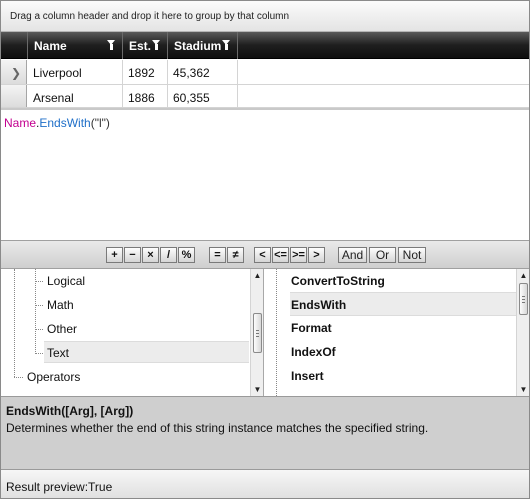 The width and height of the screenshot is (530, 499). Describe the element at coordinates (412, 255) in the screenshot. I see `not-button: Not` at that location.